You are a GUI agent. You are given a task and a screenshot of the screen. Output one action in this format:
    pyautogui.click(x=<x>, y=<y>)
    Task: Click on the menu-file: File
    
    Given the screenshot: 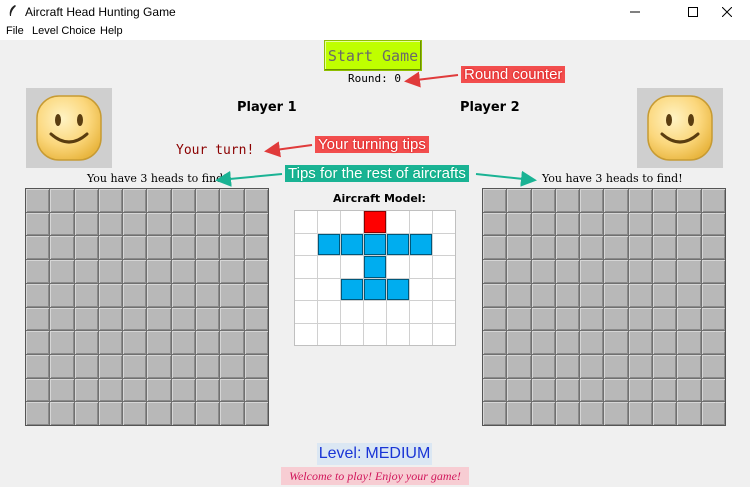 What is the action you would take?
    pyautogui.click(x=15, y=31)
    